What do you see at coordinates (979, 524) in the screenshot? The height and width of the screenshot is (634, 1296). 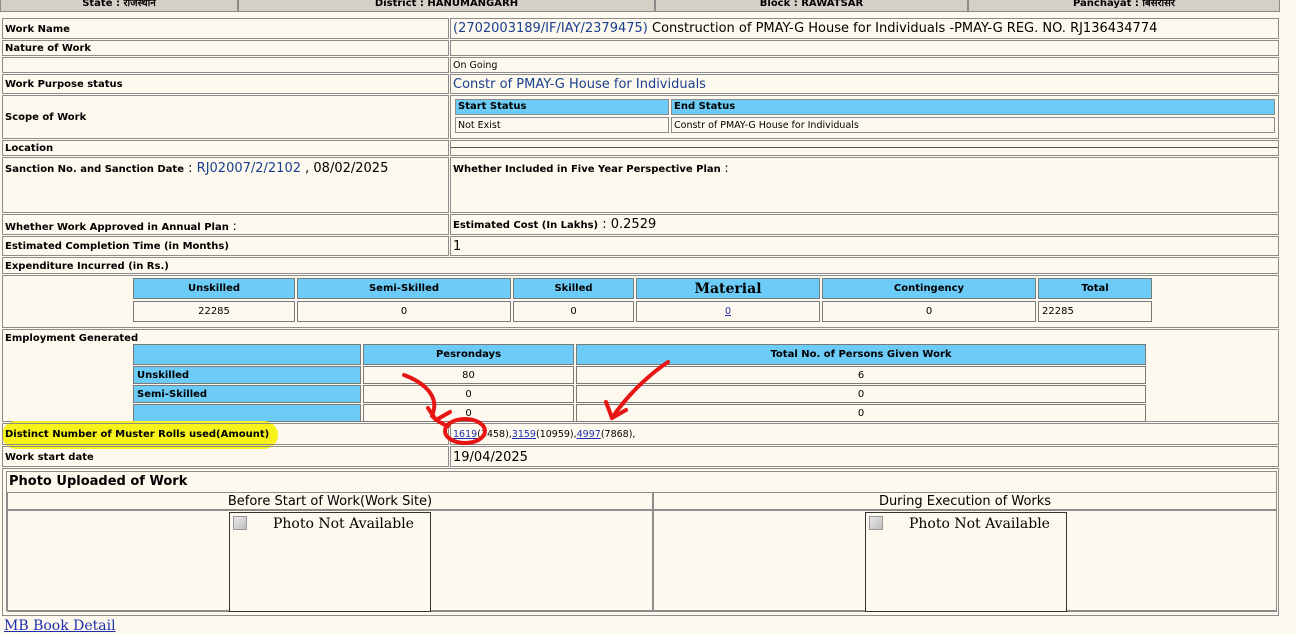 I see `photo-during-alt: Photo Not Available` at bounding box center [979, 524].